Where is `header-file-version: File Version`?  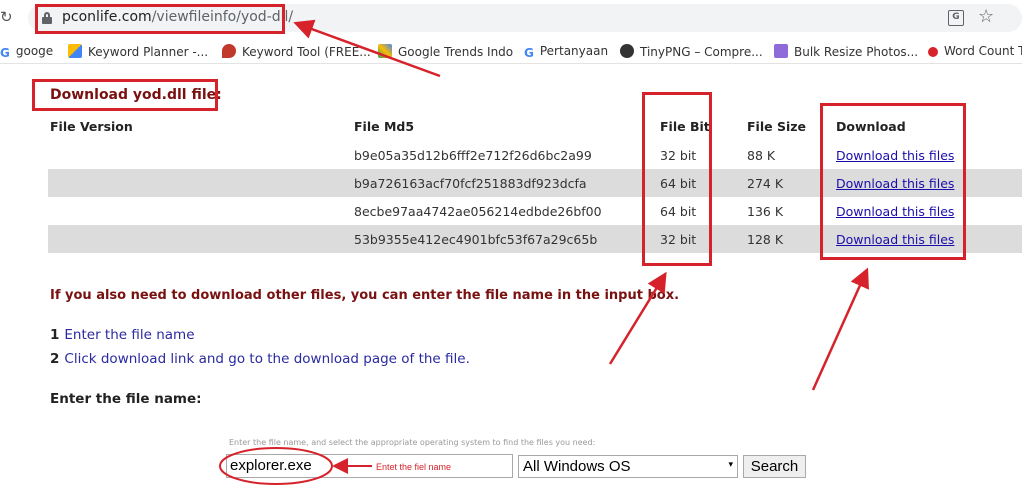
header-file-version: File Version is located at coordinates (91, 126).